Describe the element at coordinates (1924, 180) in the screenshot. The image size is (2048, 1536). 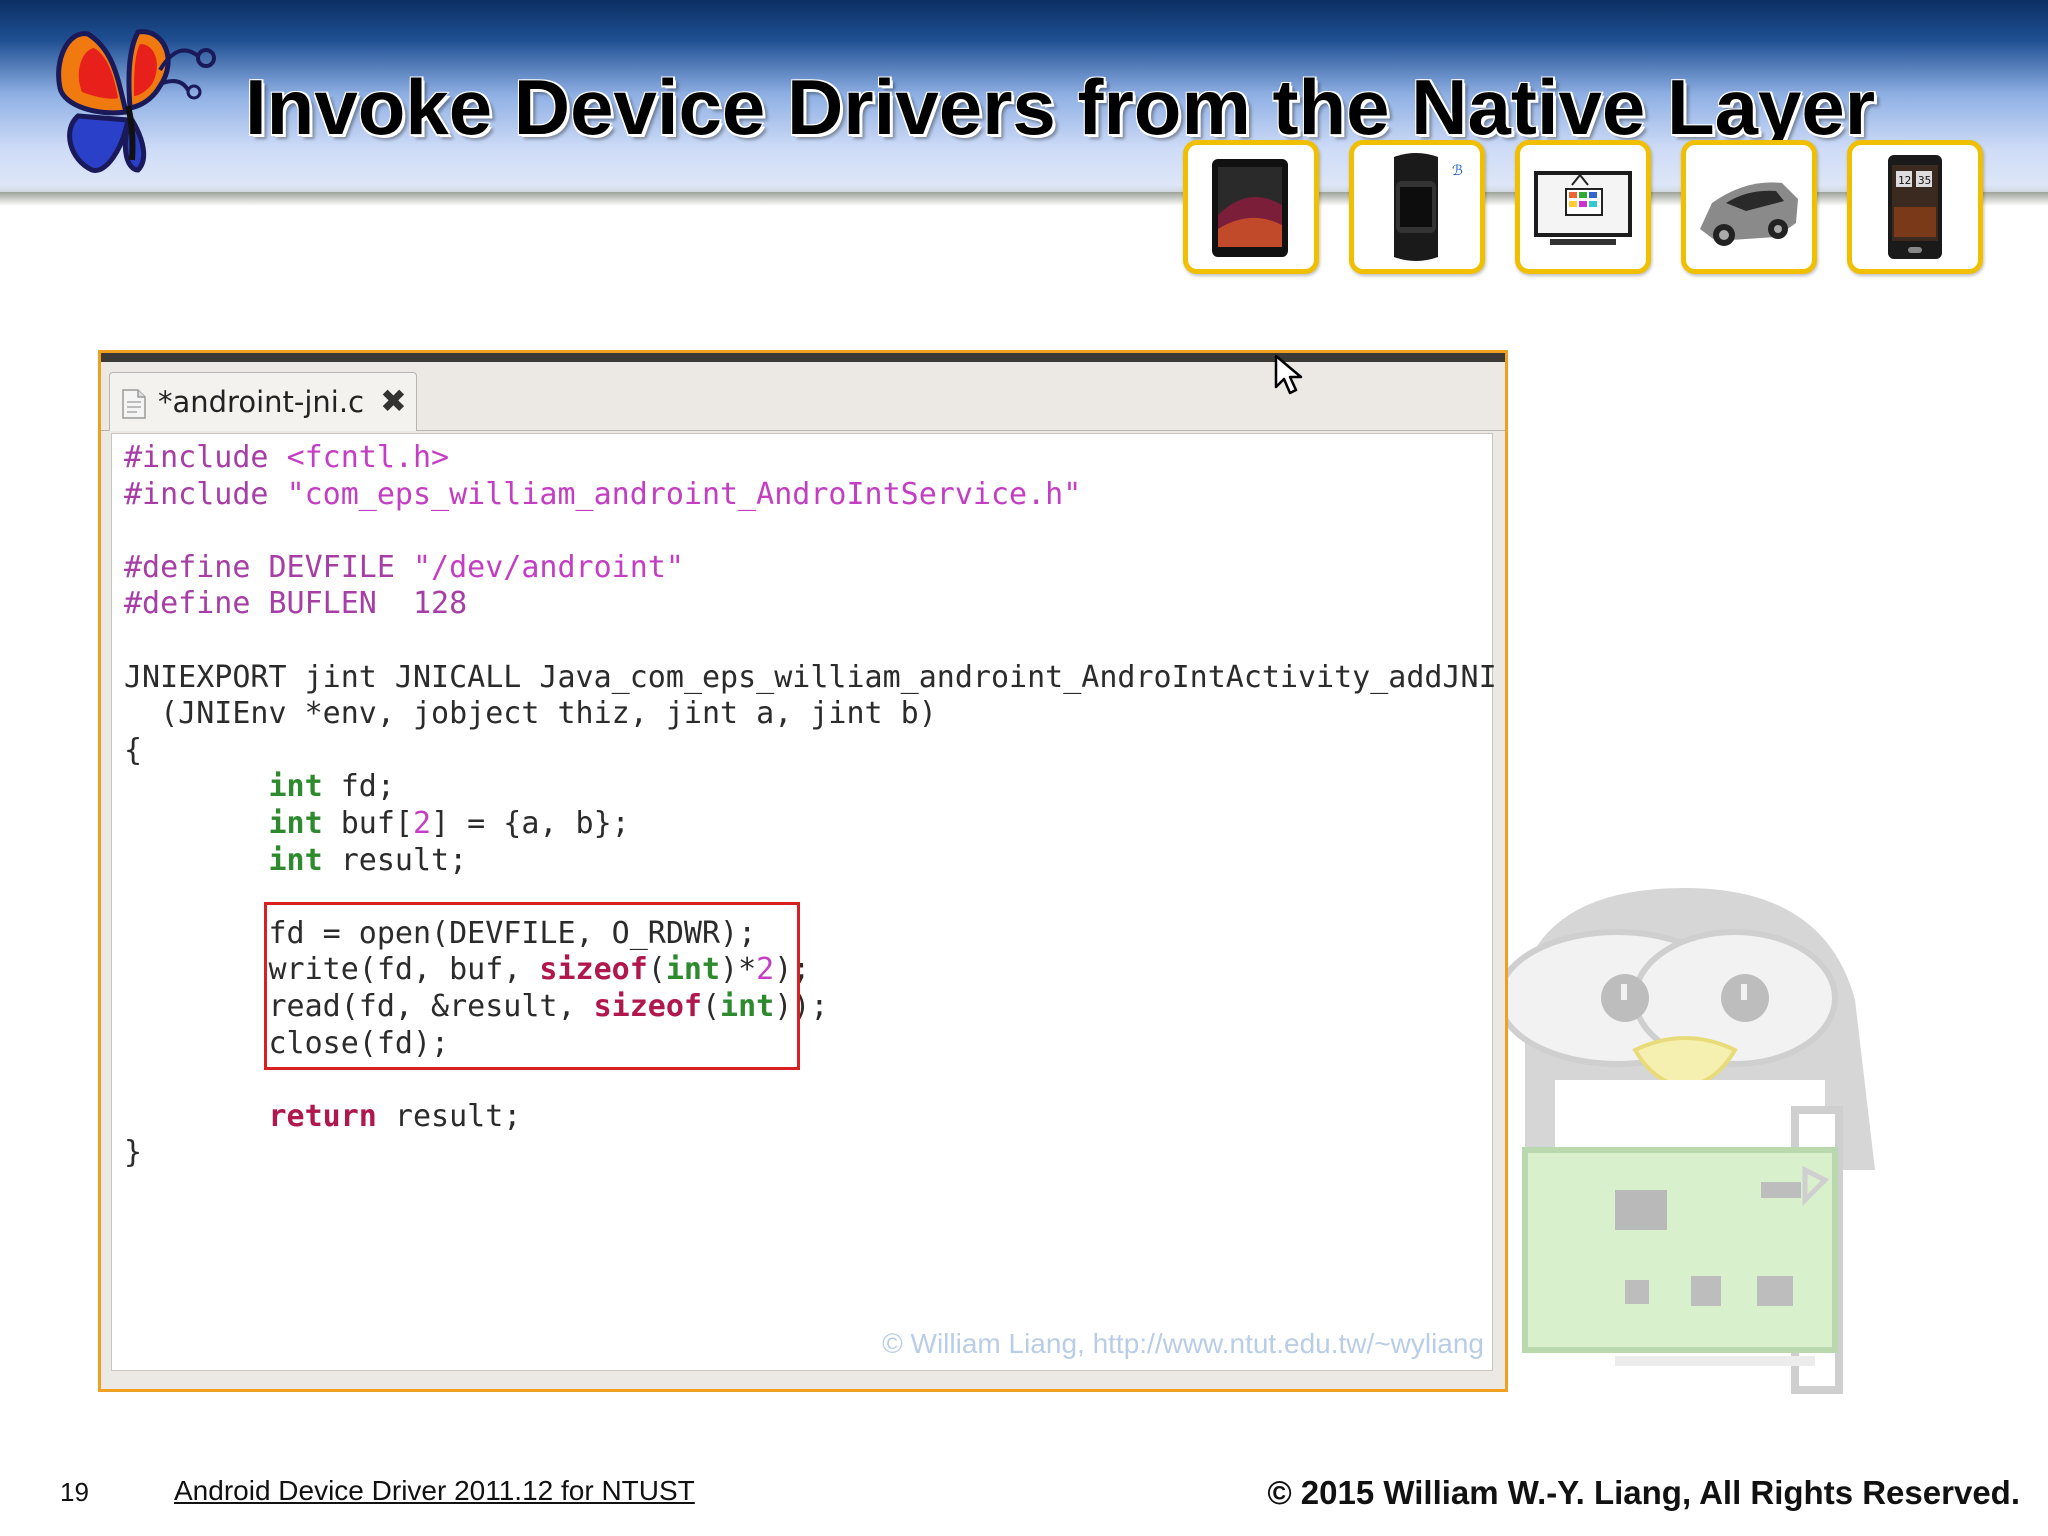
I see `svg-text: 35` at that location.